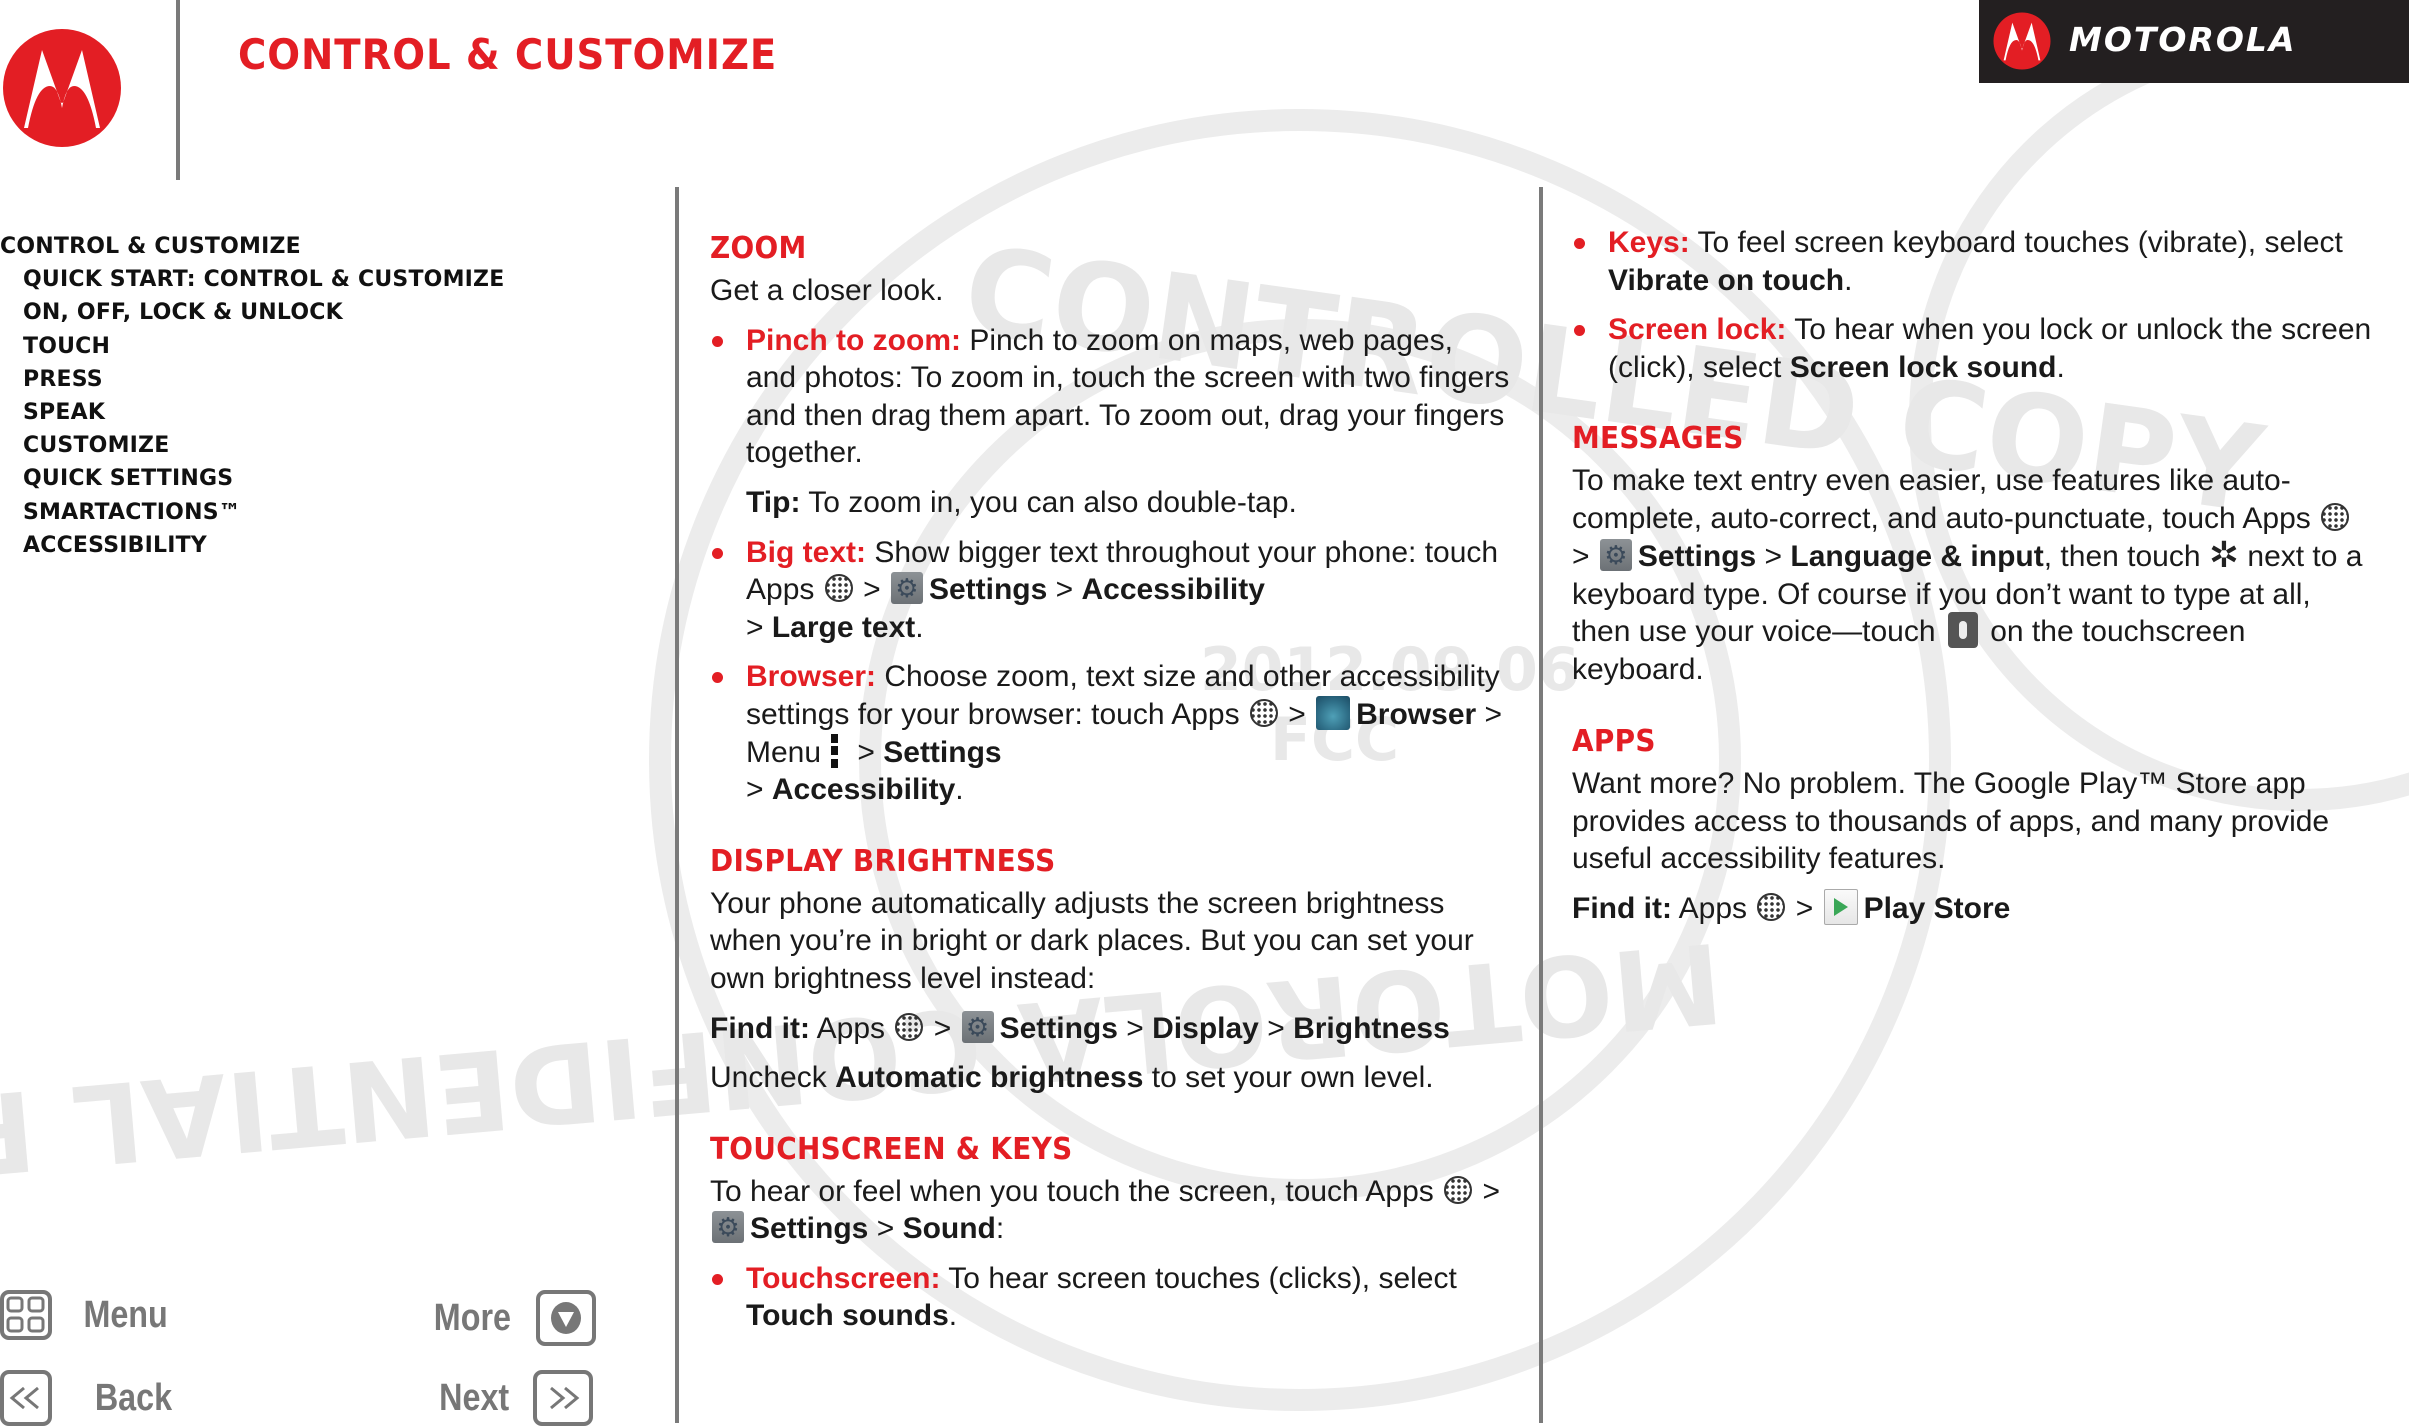  I want to click on table-of-contents: CONTROL & CUSTOMIZE QUICK START, so click(320, 396).